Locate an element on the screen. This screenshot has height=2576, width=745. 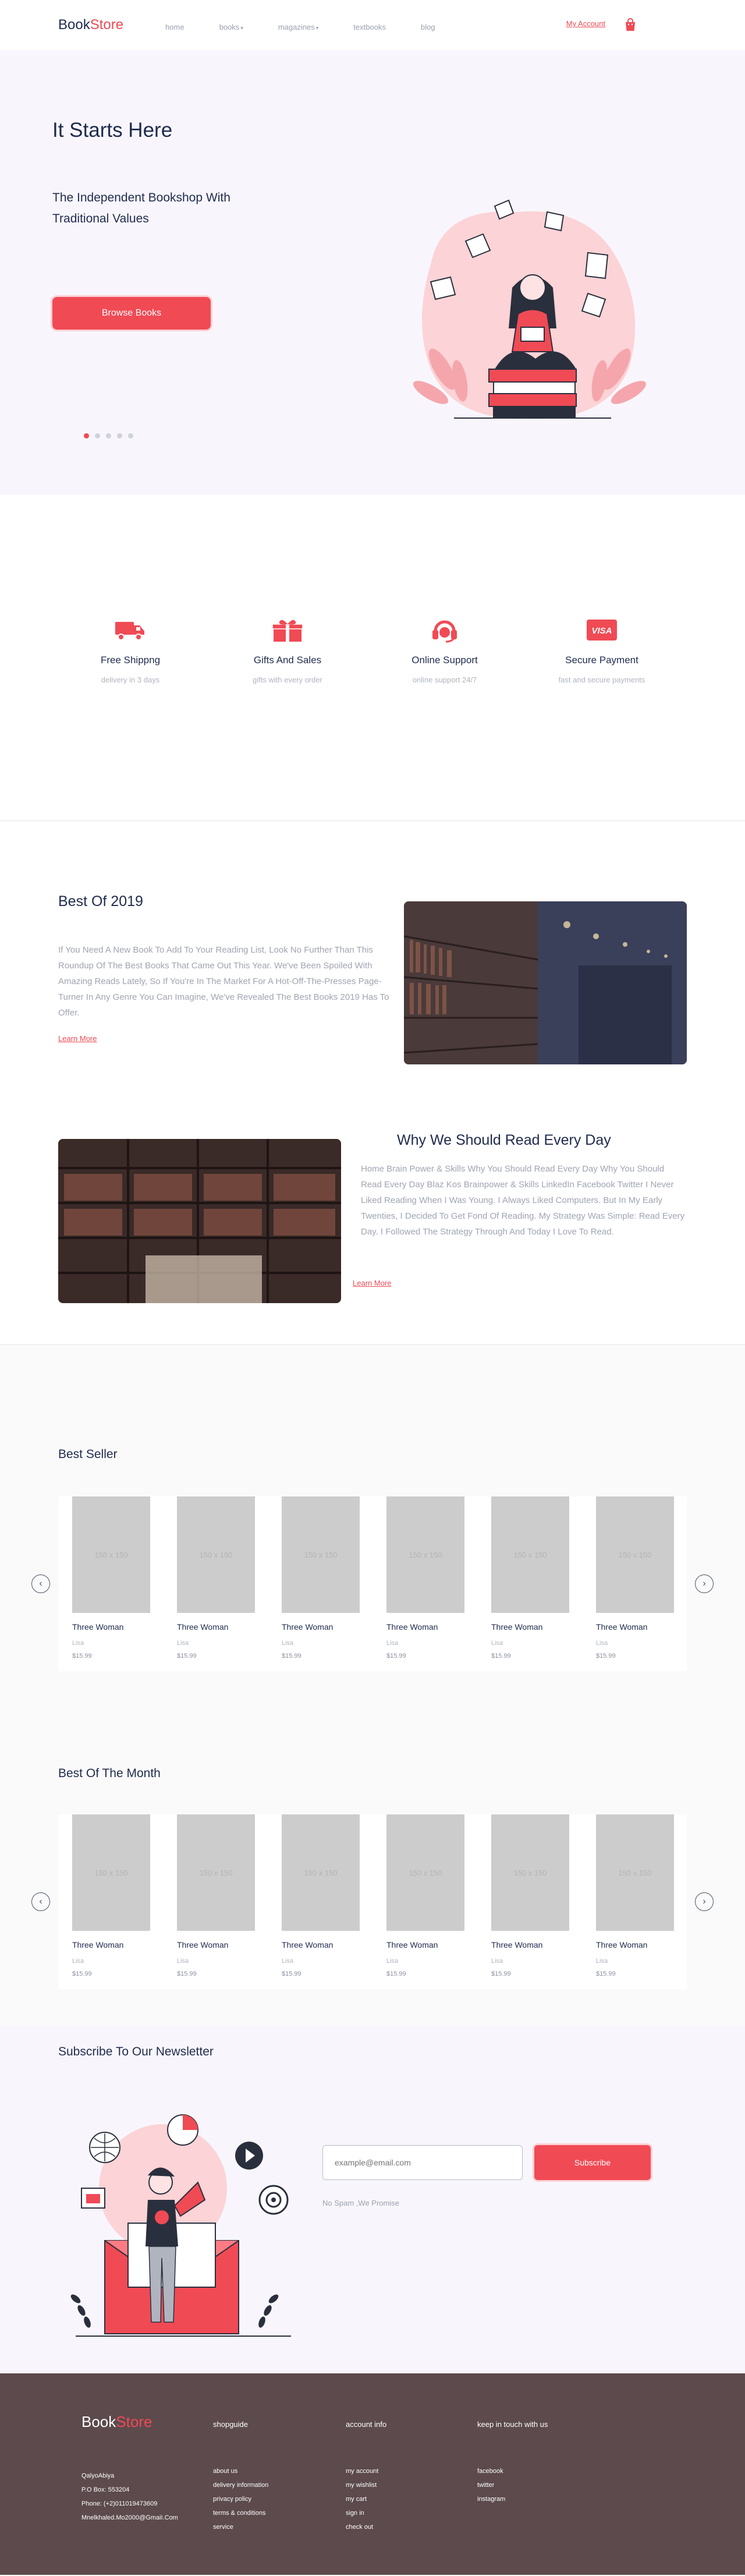
feature-free-shipping: Free Shippng delivery in 3 days is located at coordinates (130, 651).